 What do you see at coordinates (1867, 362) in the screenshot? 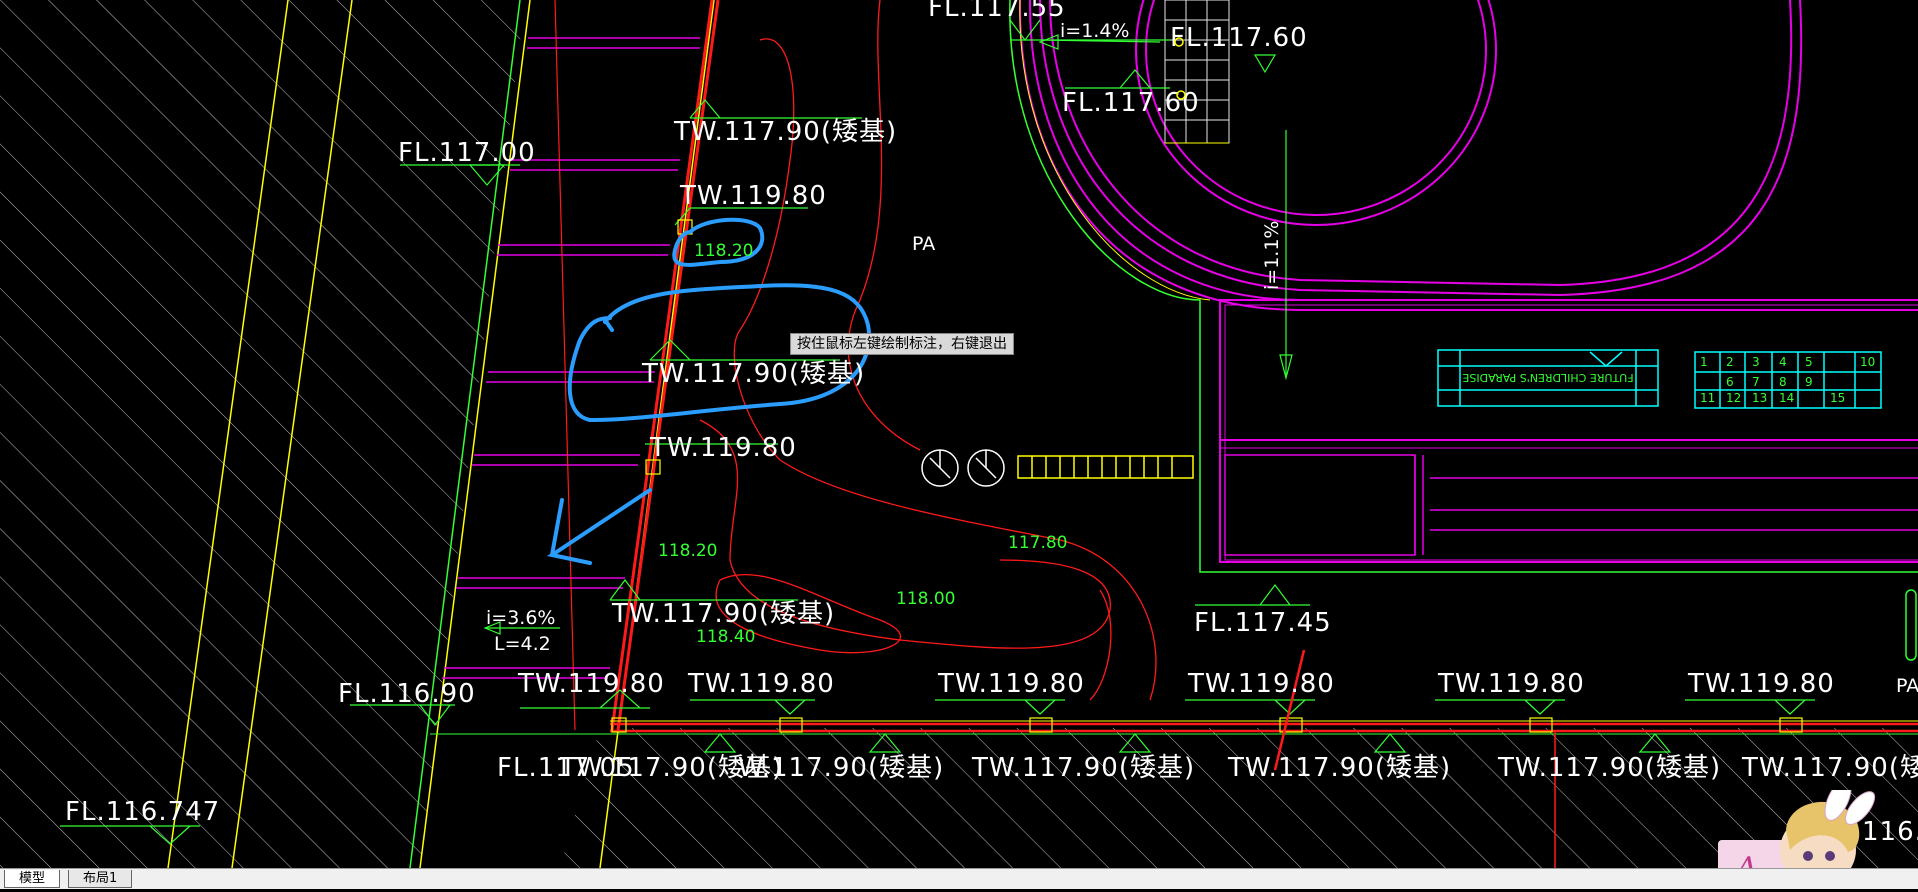
I see `svg-text: 10` at bounding box center [1867, 362].